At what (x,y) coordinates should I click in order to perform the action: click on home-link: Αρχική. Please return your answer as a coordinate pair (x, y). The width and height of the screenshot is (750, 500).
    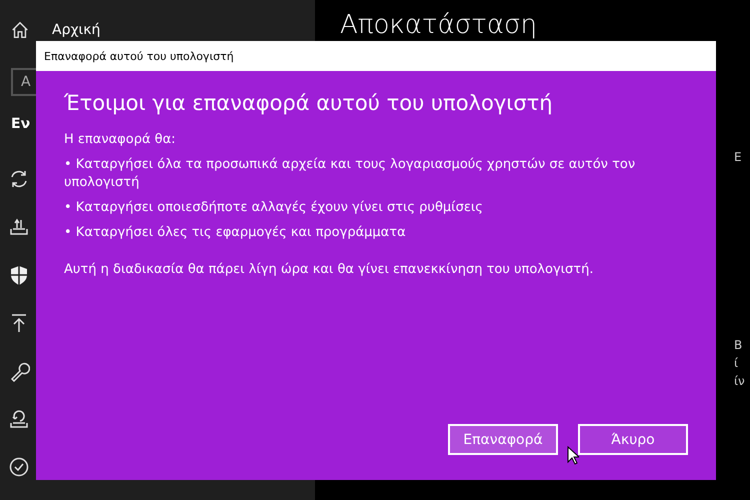
    Looking at the image, I should click on (76, 30).